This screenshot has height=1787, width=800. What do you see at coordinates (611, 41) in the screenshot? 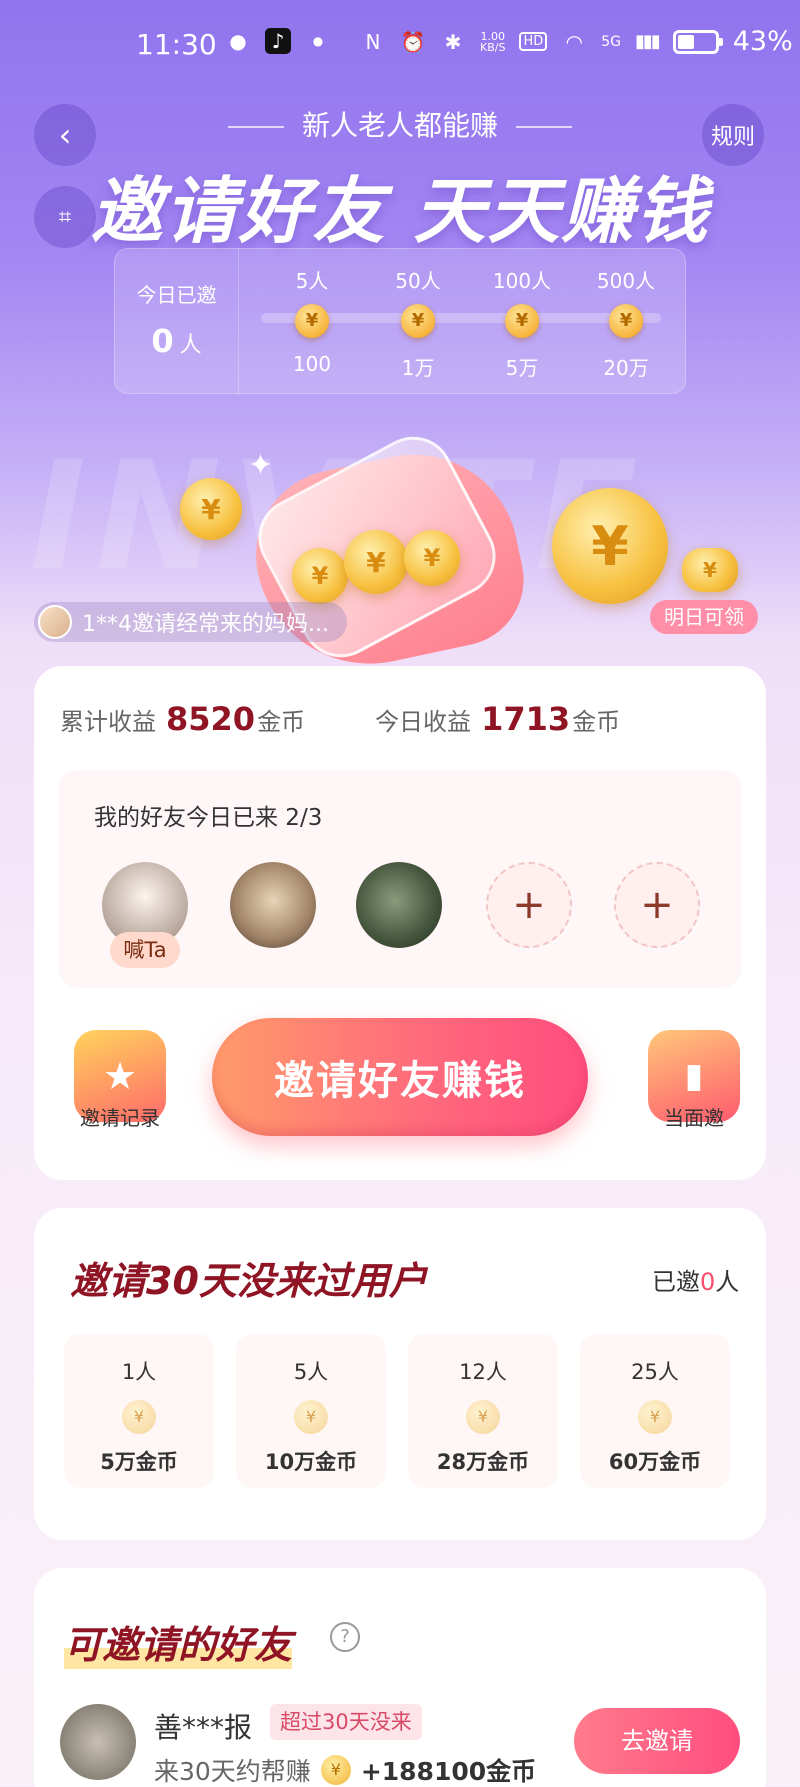
I see `signal-icon: 5G` at bounding box center [611, 41].